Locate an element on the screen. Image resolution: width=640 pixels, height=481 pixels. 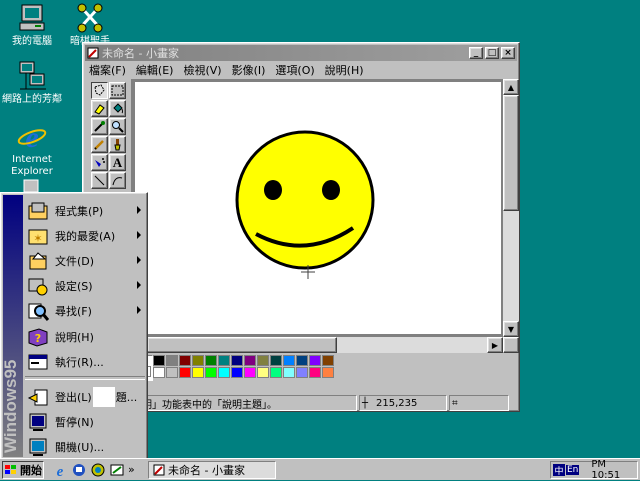
title-bar: 未命名 - 小畫家 _ □ × is located at coordinates (301, 53).